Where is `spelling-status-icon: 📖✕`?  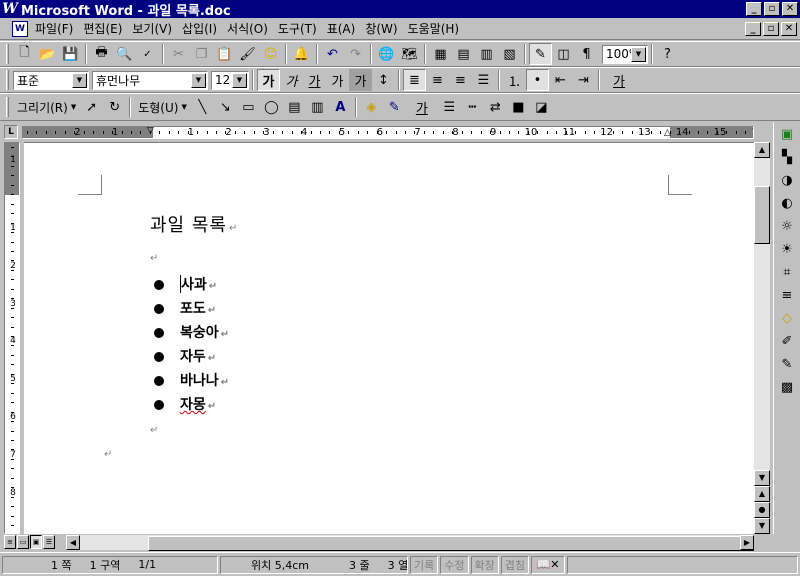
spelling-status-icon: 📖✕ is located at coordinates (548, 564).